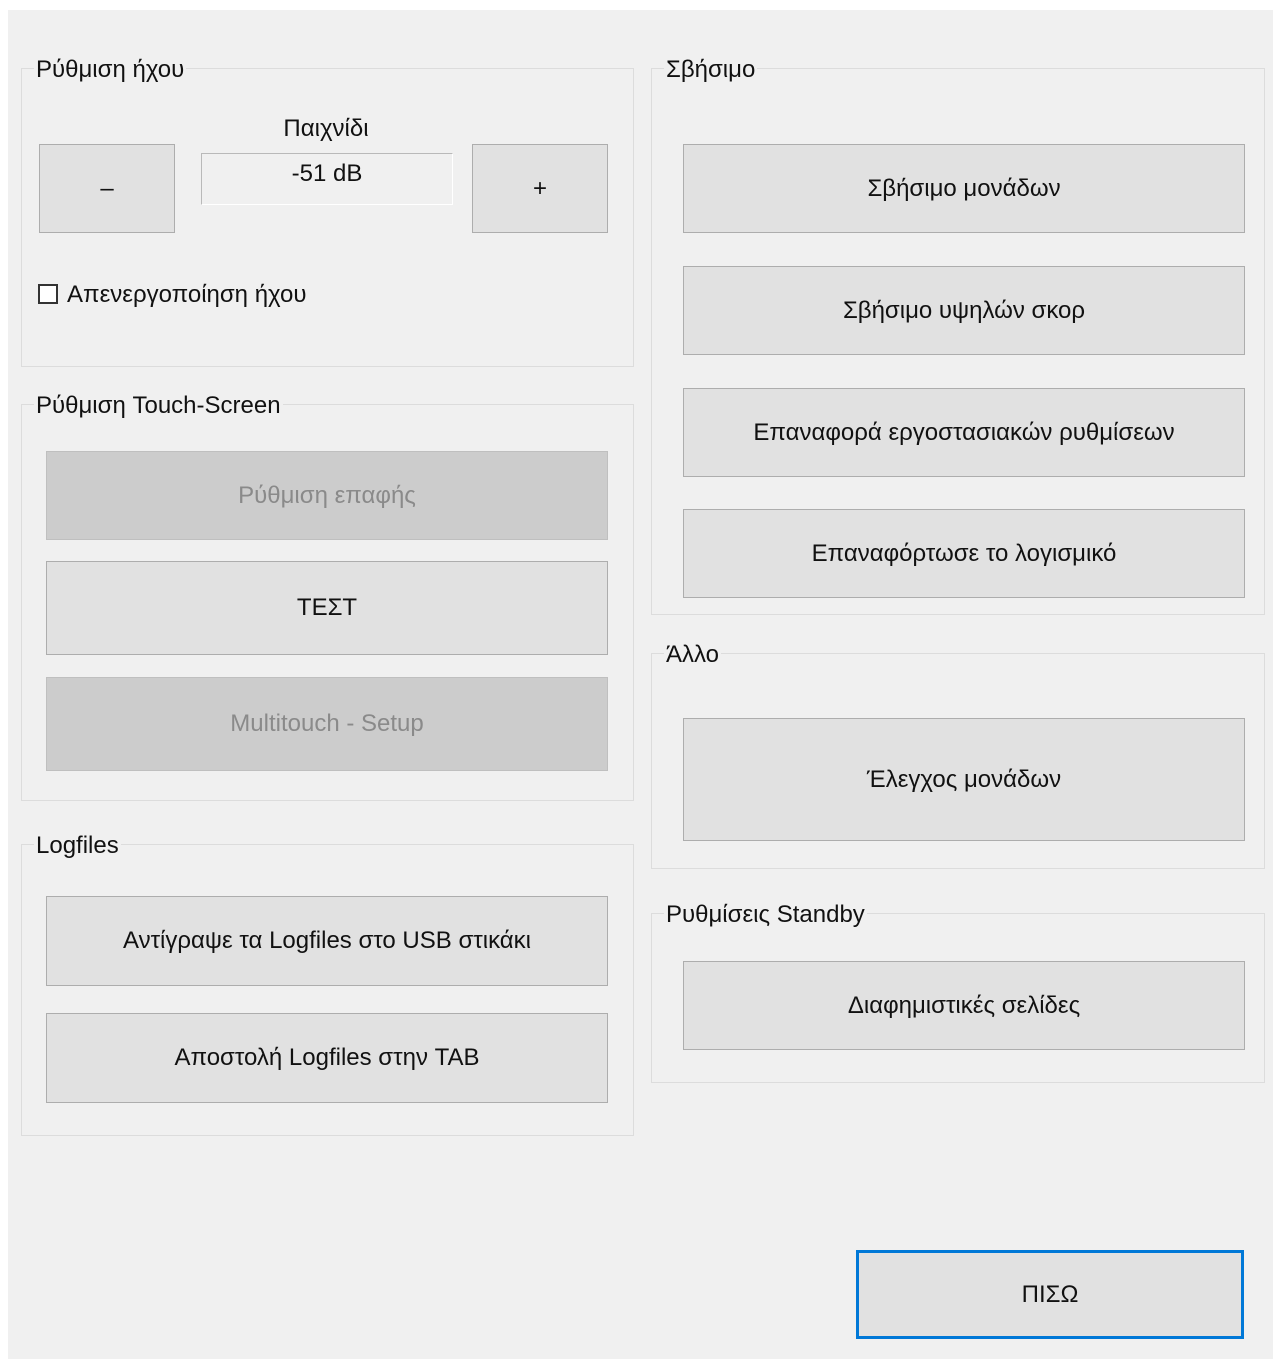 The width and height of the screenshot is (1275, 1361). I want to click on mute-label: Απενεργοποίηση ήχου, so click(186, 295).